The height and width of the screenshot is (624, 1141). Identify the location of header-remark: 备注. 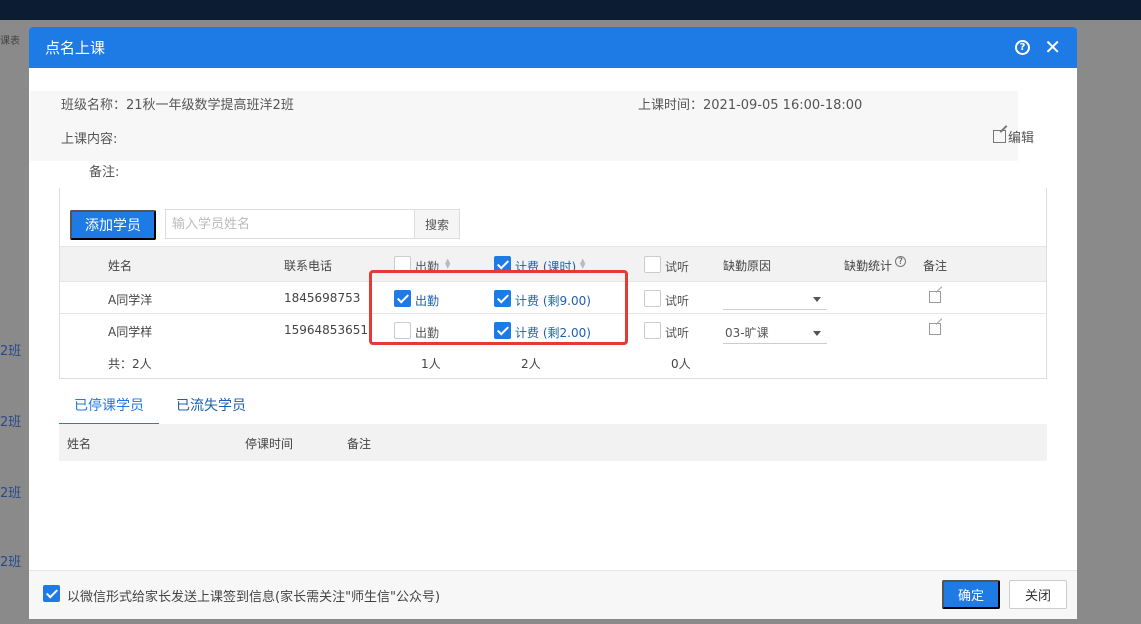
(935, 266).